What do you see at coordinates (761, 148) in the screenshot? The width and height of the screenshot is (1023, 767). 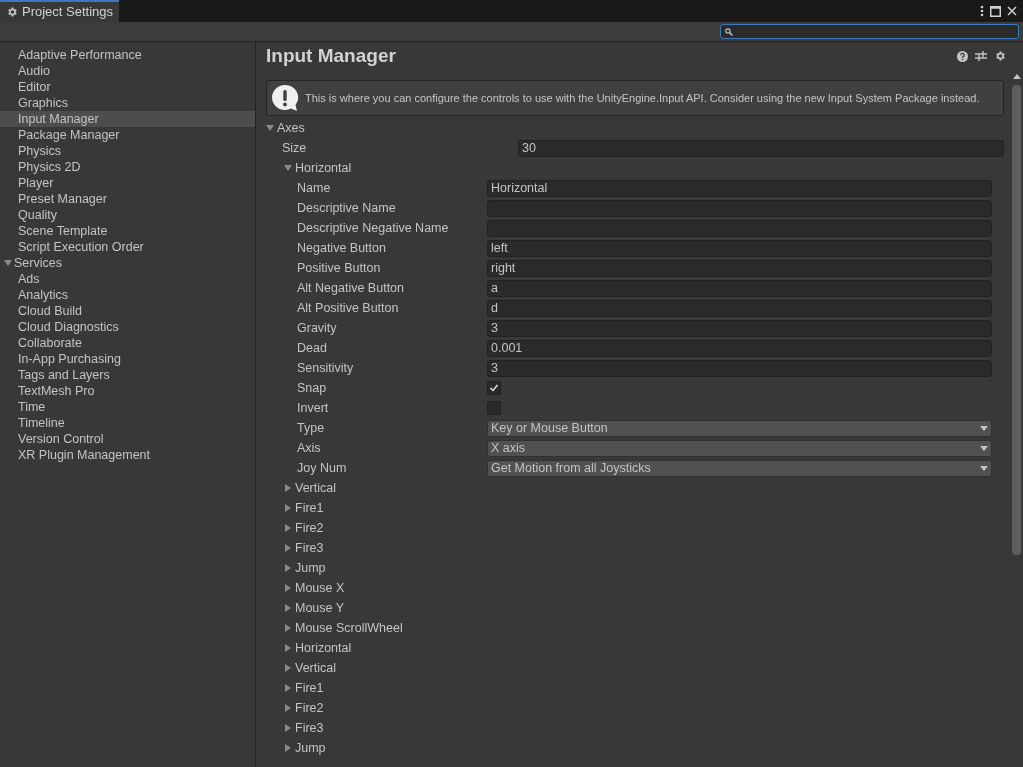 I see `size-field: 30` at bounding box center [761, 148].